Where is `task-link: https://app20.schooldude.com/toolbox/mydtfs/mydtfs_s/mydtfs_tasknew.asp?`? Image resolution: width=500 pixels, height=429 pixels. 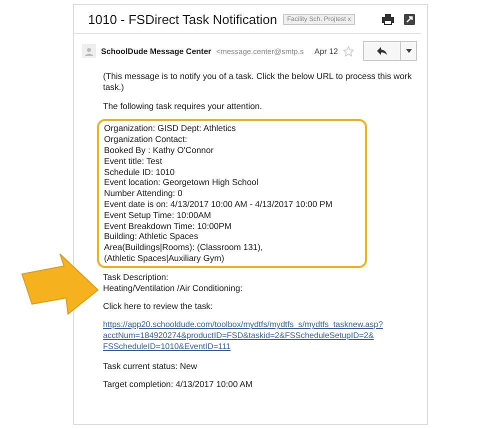
task-link: https://app20.schooldude.com/toolbox/mydtfs/mydtfs_s/mydtfs_tasknew.asp? is located at coordinates (243, 325).